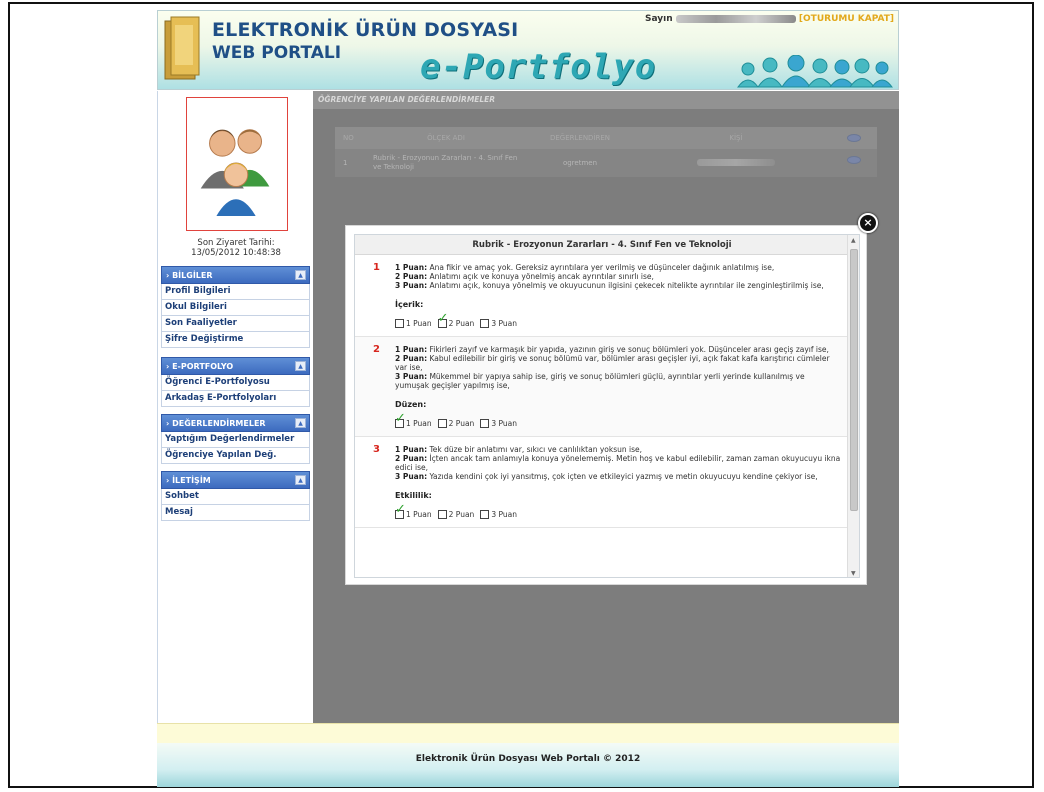  I want to click on last-visit-value: 13/05/2012 10:48:38, so click(236, 253).